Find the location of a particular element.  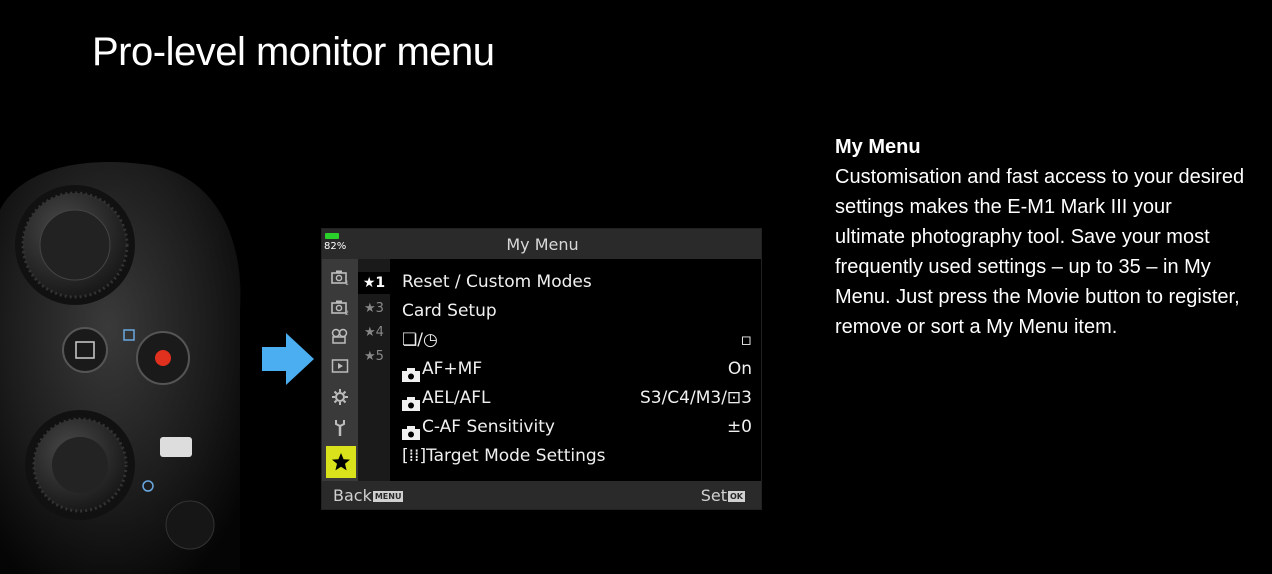

camera-body-image is located at coordinates (120, 368).